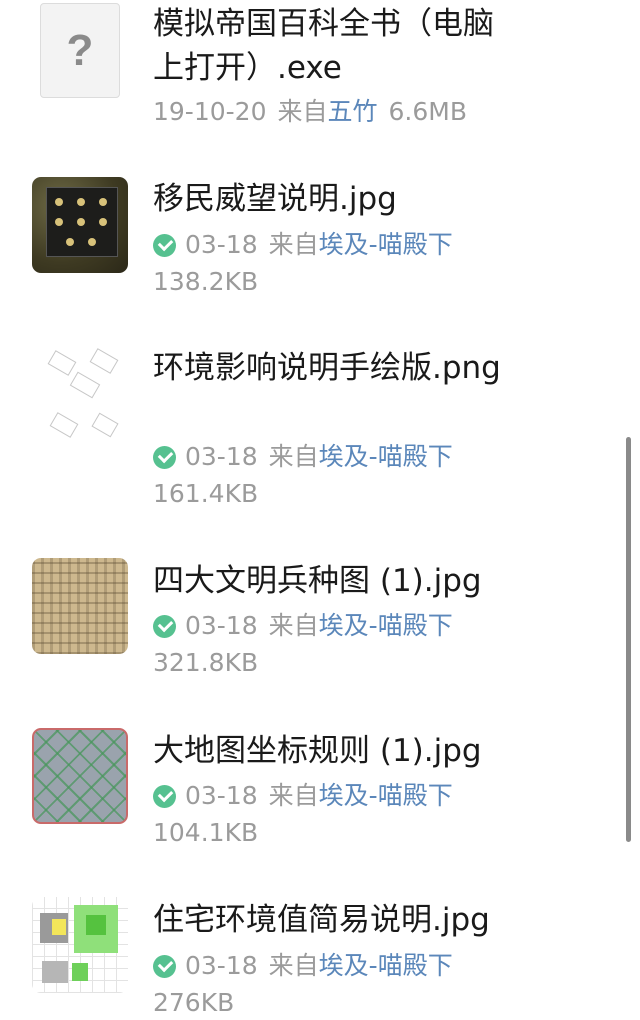  I want to click on sender-link: 五竹, so click(353, 112).